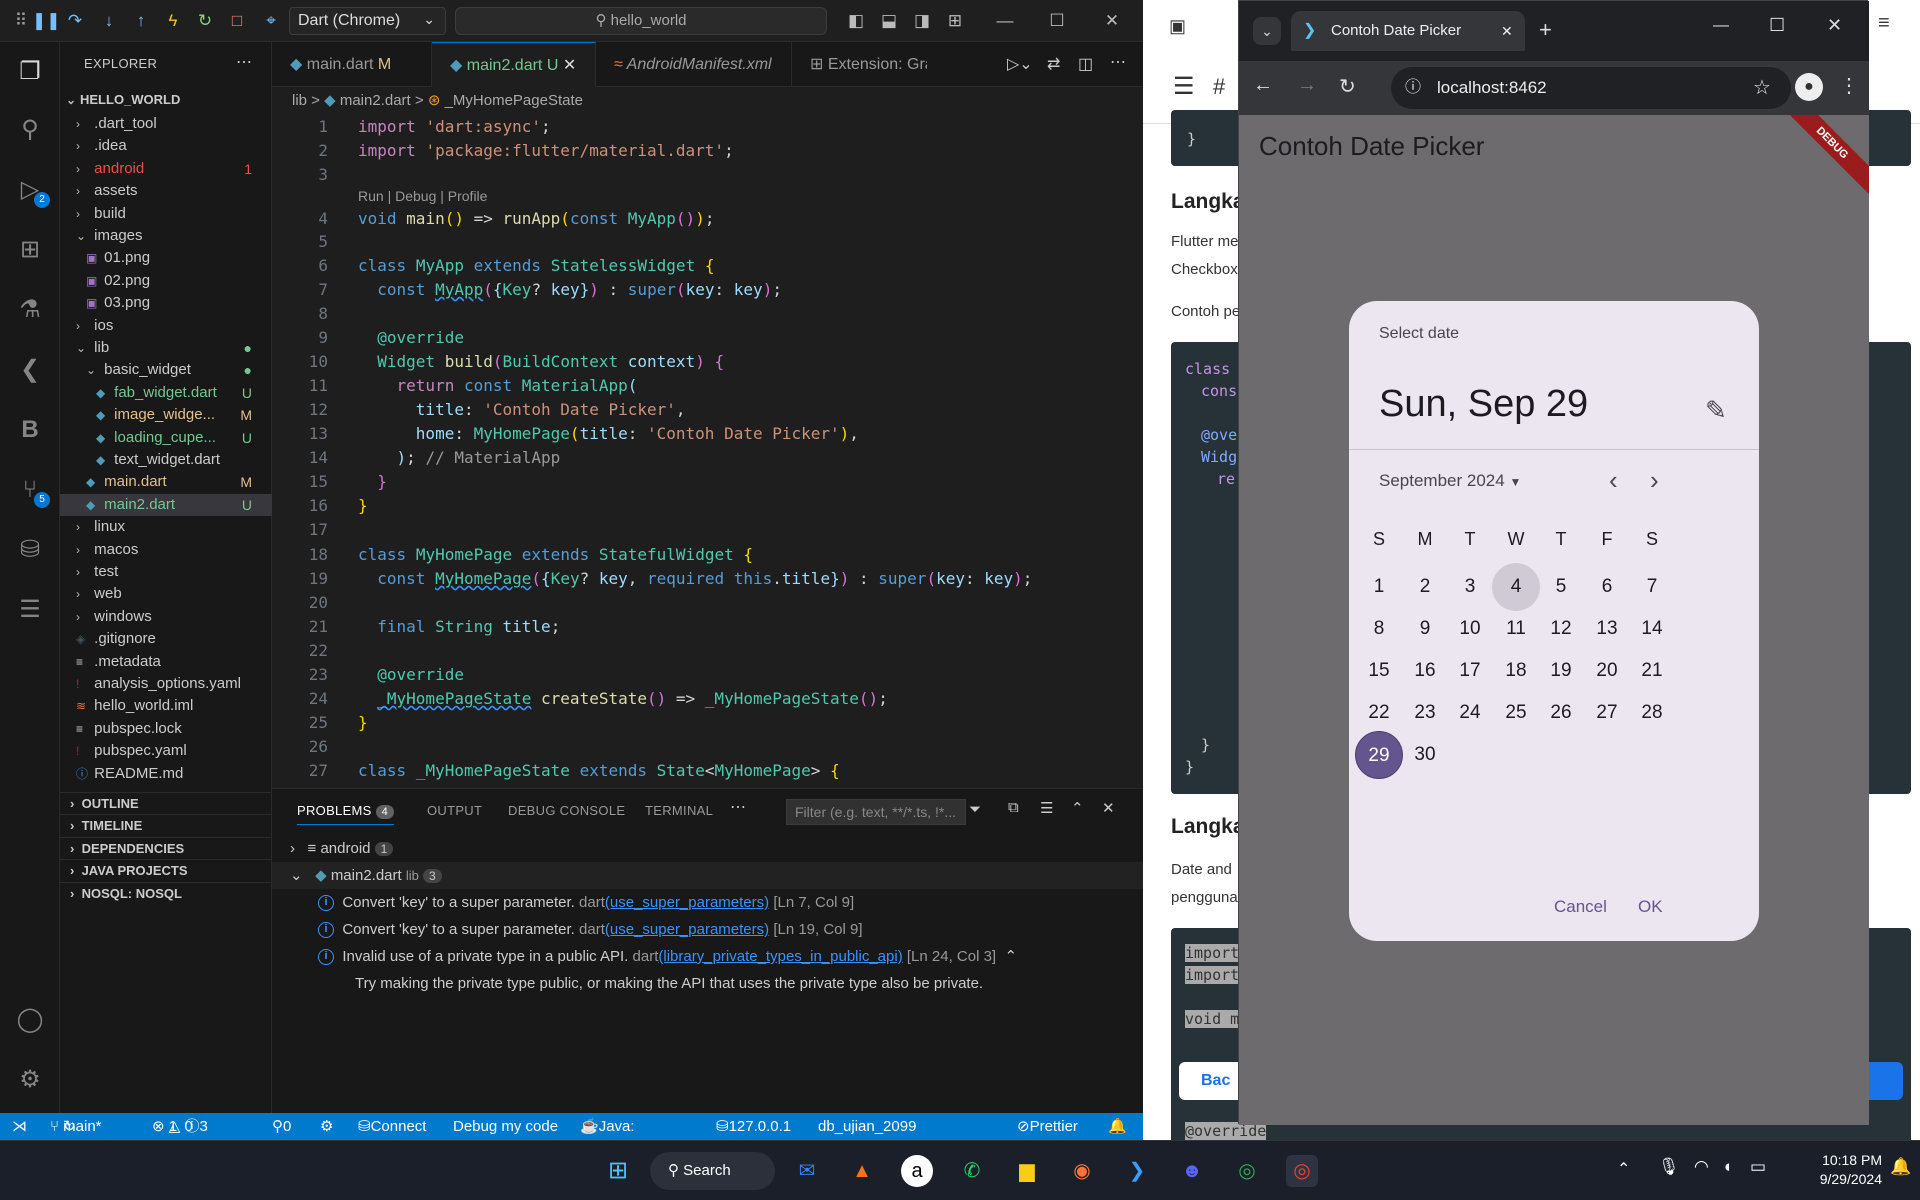 The width and height of the screenshot is (1920, 1200). I want to click on chrome-active-icon: ◎, so click(1302, 1171).